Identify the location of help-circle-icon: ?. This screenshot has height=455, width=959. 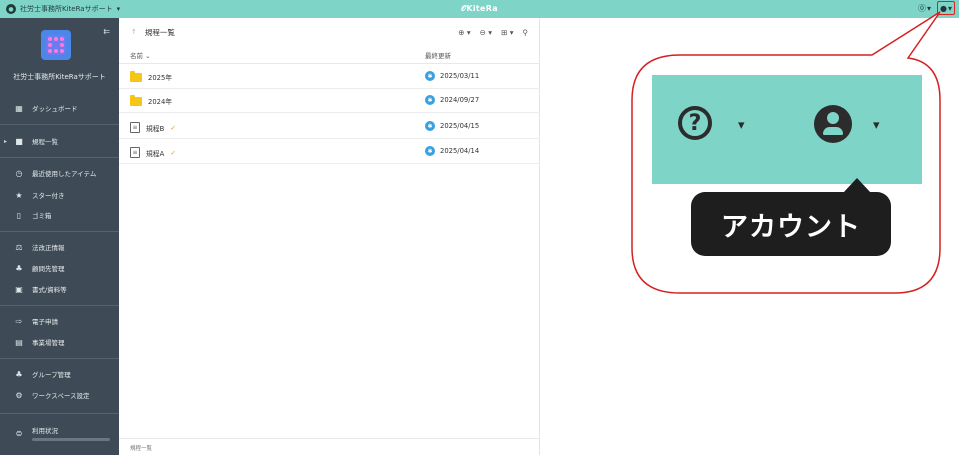
(695, 123).